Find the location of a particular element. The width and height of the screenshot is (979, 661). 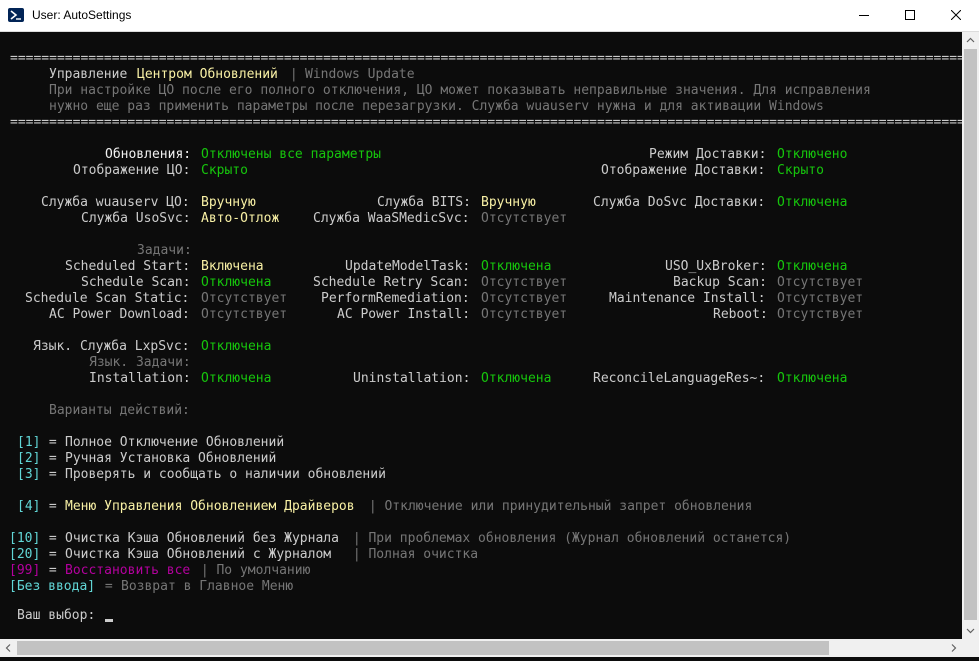

usosvc-value: Авто-Отлож is located at coordinates (240, 218).